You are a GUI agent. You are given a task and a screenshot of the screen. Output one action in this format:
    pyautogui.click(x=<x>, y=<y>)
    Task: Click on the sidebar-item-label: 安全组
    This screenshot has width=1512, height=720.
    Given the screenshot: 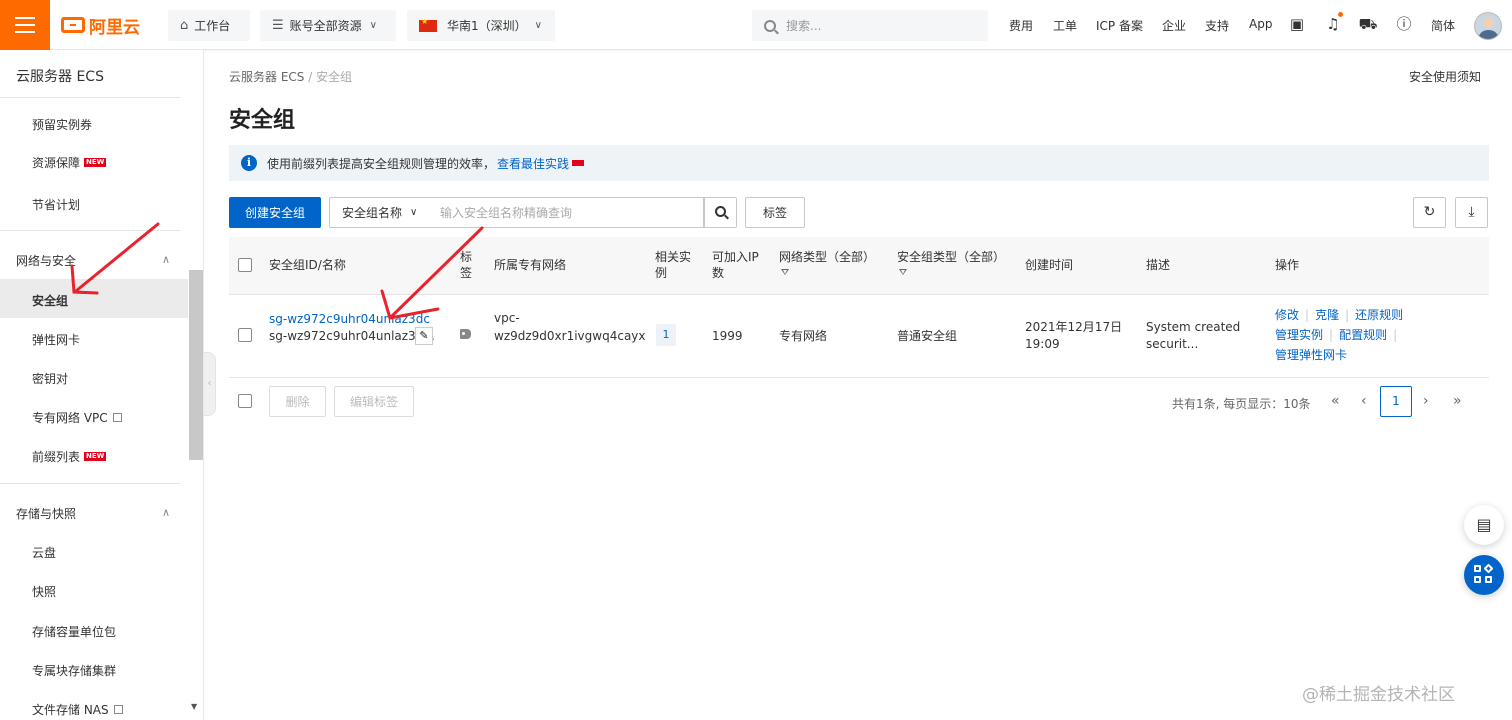 What is the action you would take?
    pyautogui.click(x=50, y=301)
    